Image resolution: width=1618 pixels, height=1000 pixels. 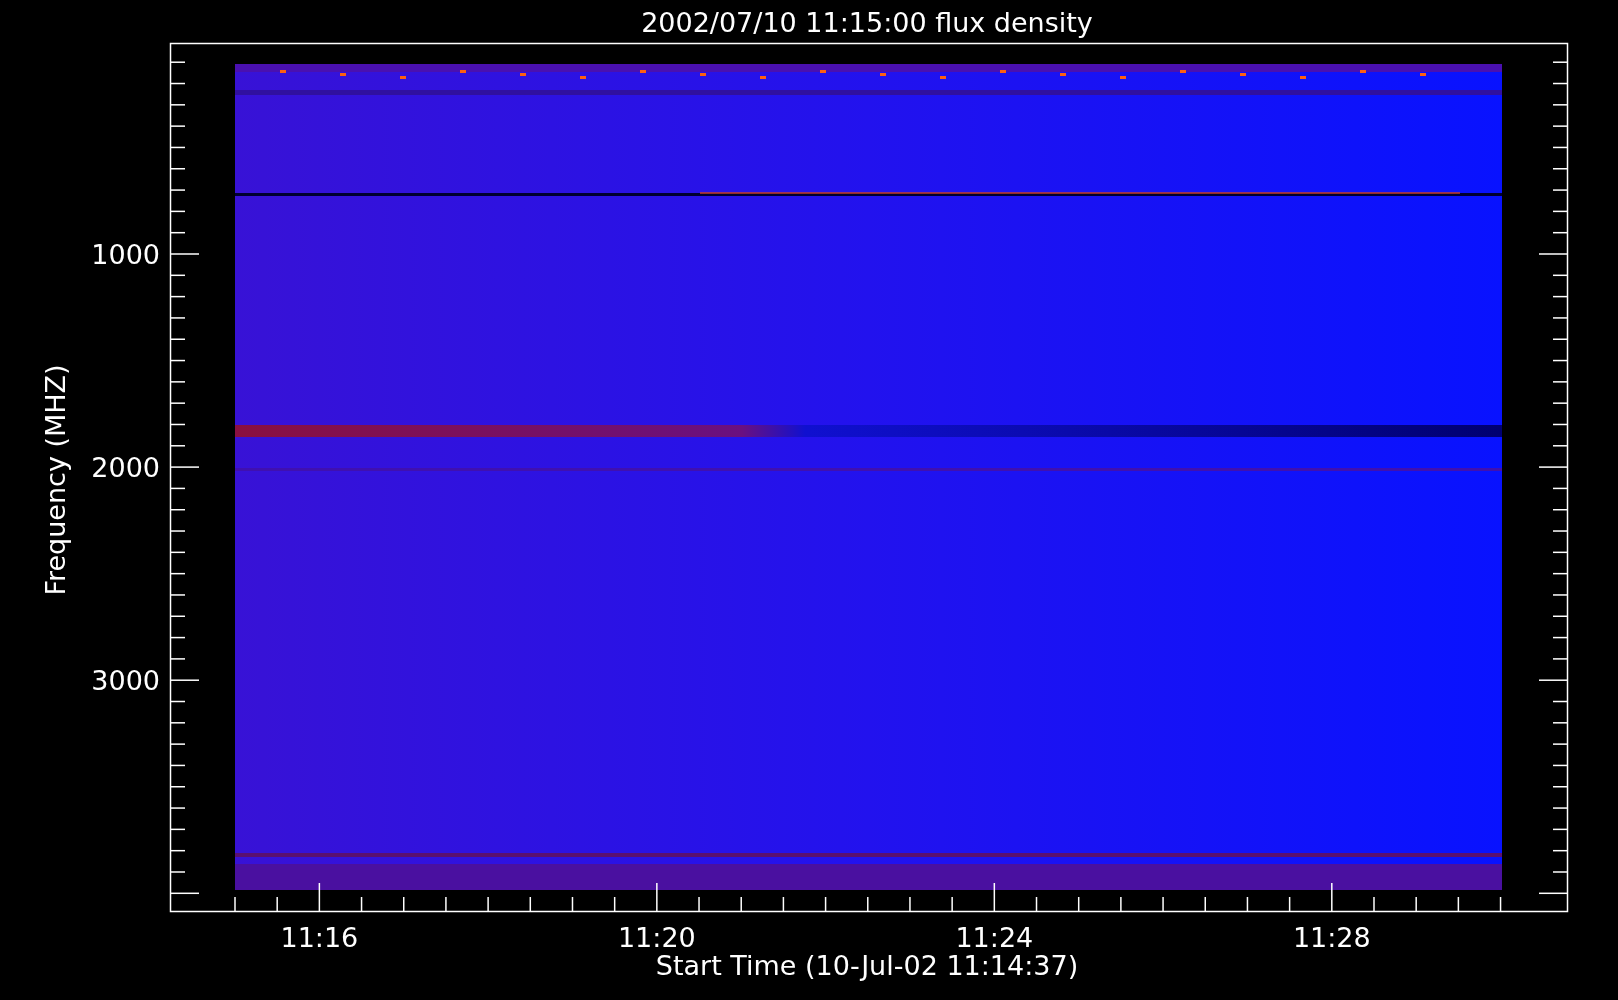 I want to click on tick-label: 11:20, so click(x=656, y=937).